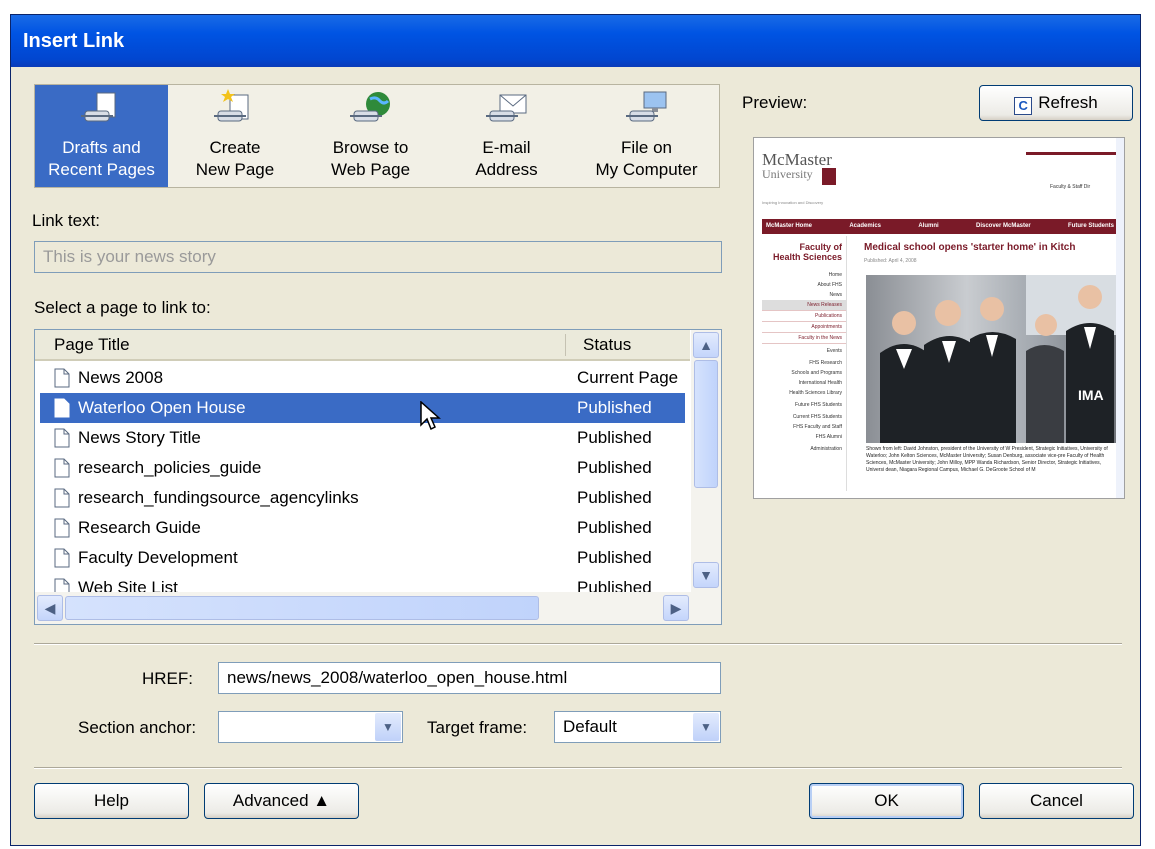  I want to click on target-frame-select: Default ▼, so click(637, 727).